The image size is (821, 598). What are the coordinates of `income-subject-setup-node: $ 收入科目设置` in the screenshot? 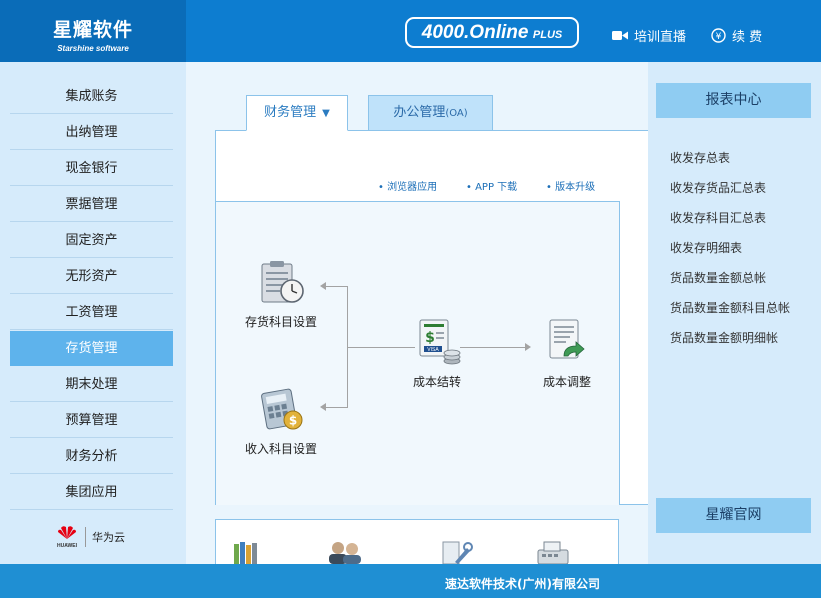 It's located at (281, 422).